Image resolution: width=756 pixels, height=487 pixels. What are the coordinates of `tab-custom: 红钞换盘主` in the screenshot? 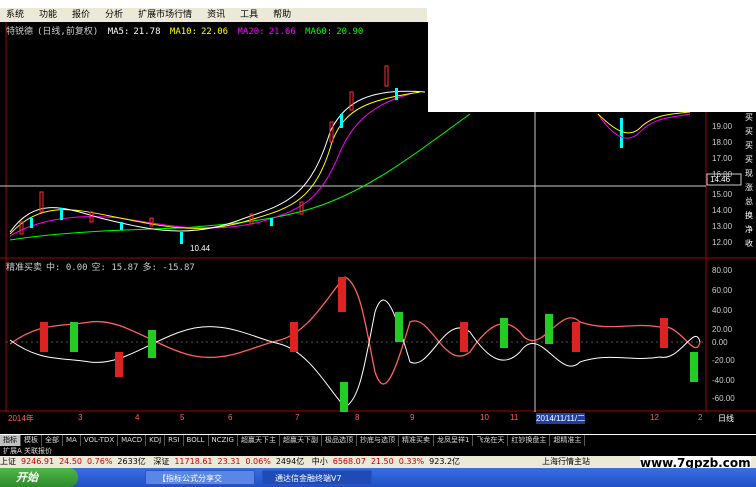 It's located at (529, 440).